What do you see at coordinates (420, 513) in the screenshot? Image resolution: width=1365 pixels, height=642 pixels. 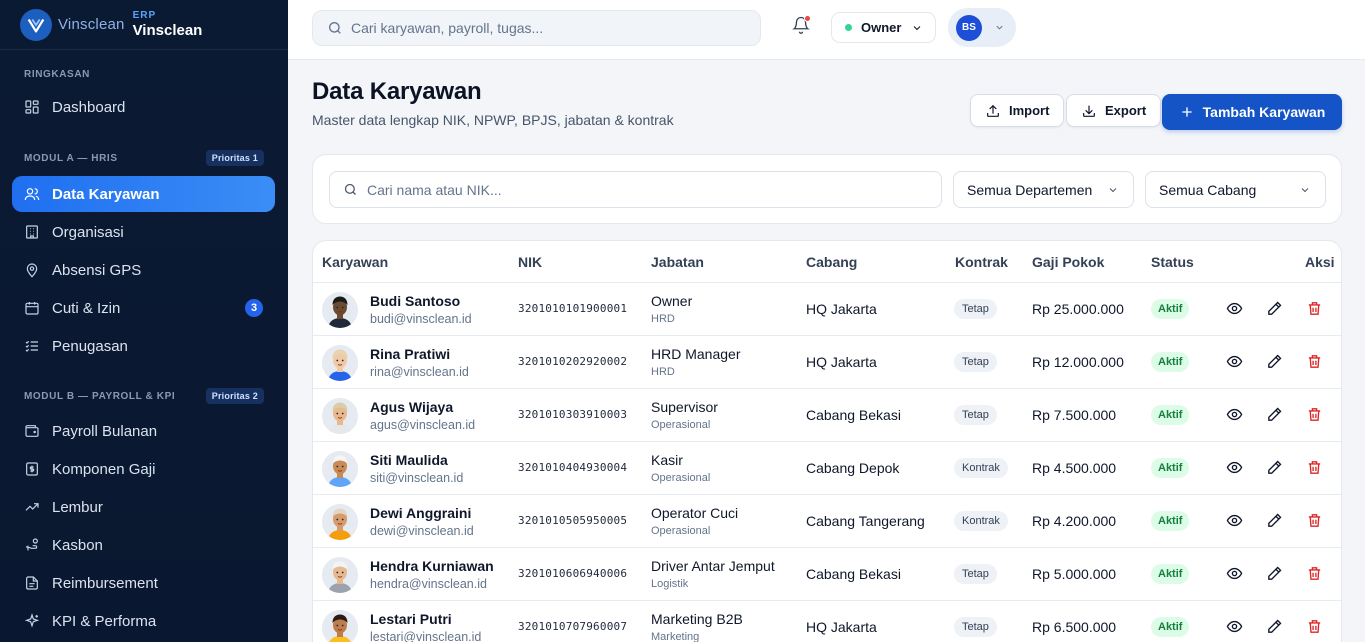 I see `employee-name: Dewi Anggraini` at bounding box center [420, 513].